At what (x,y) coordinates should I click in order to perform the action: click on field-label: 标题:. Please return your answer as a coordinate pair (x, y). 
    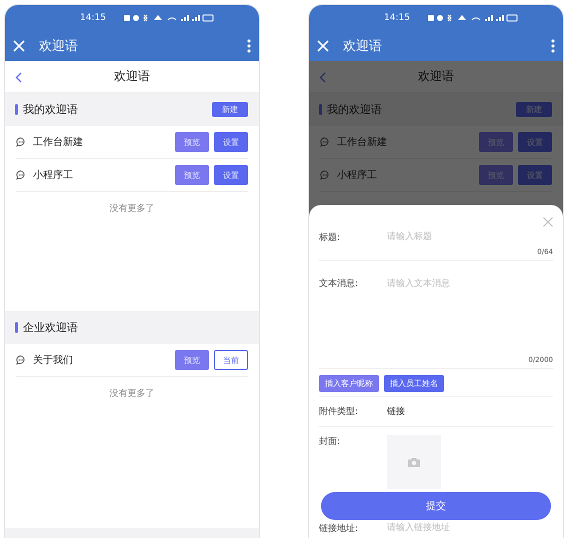
    Looking at the image, I should click on (330, 238).